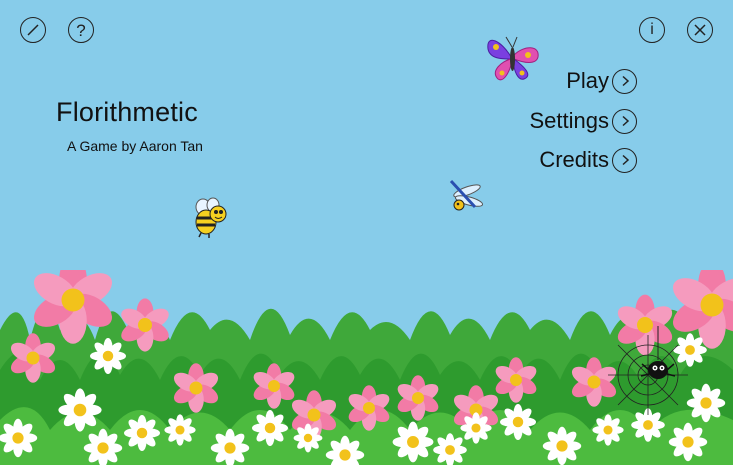 Image resolution: width=733 pixels, height=465 pixels. I want to click on close-icon, so click(700, 30).